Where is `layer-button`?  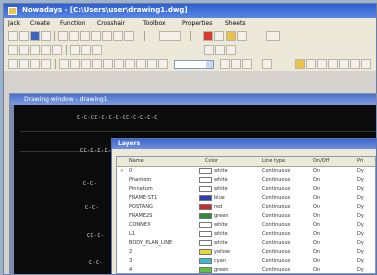
layer-button is located at coordinates (219, 36).